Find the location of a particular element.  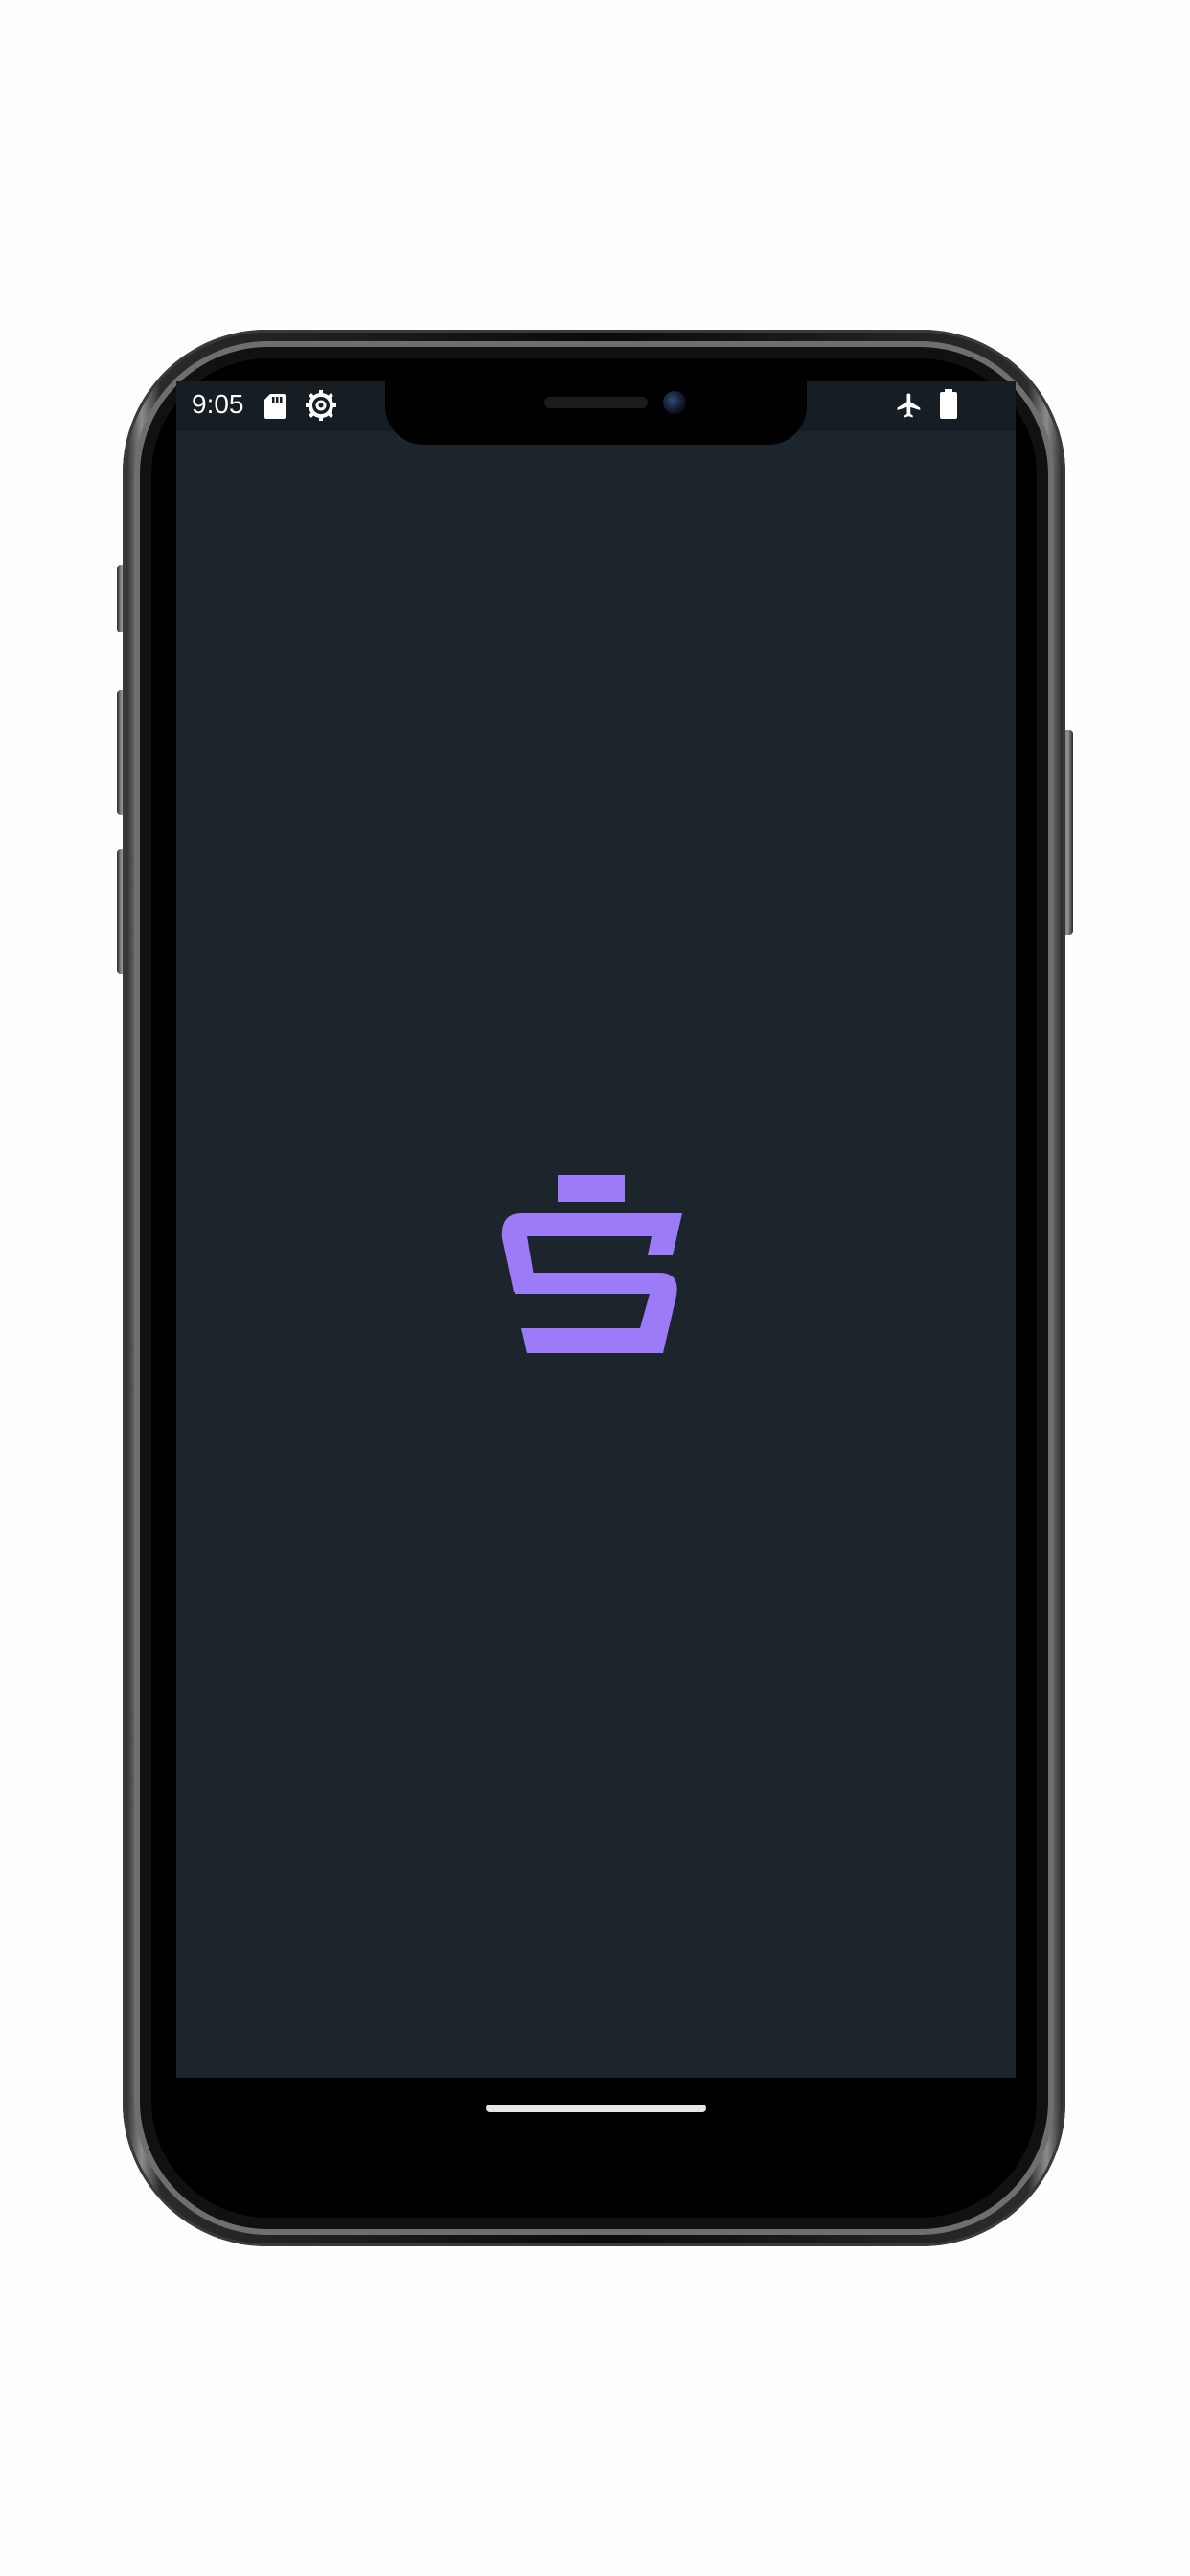

status-time: 9:05 is located at coordinates (218, 404).